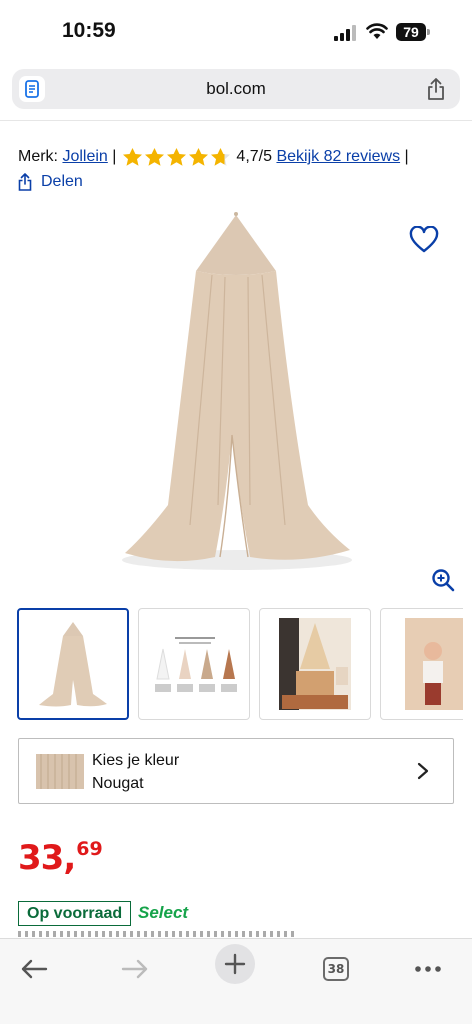 This screenshot has height=1024, width=472. I want to click on price: 33,69, so click(60, 858).